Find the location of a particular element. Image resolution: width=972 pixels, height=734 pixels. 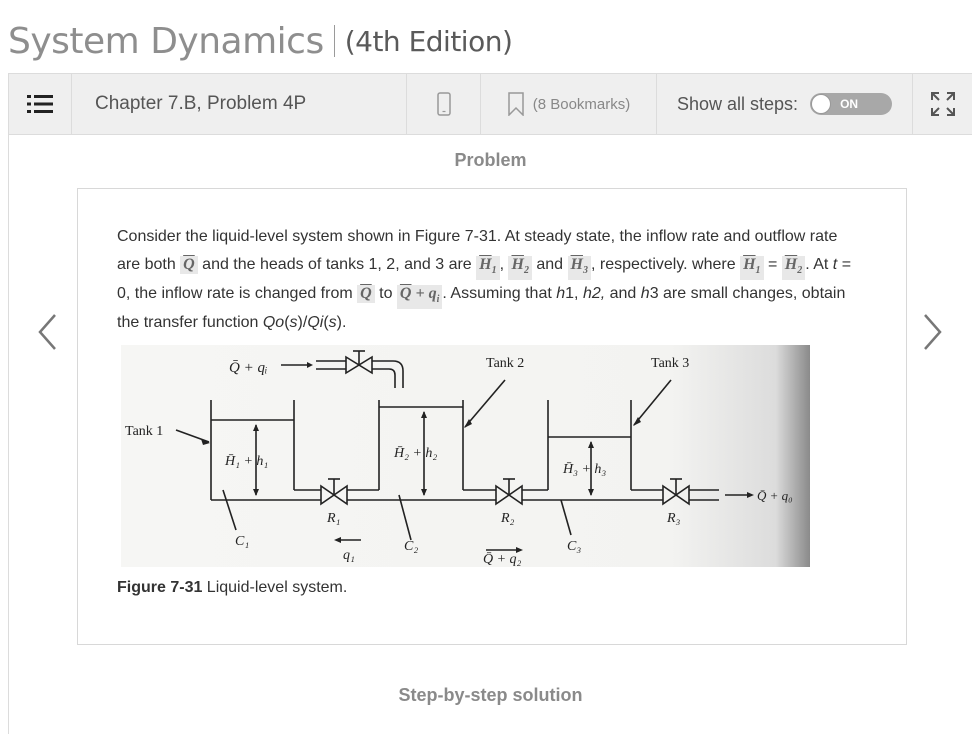

q2-label: Q̄ + q₂ is located at coordinates (502, 559).